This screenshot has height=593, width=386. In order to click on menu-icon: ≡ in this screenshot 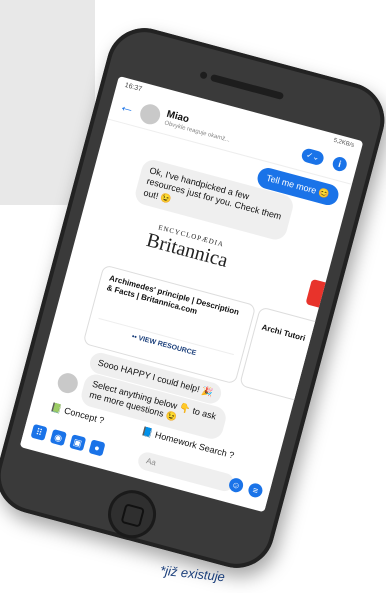, I will do `click(255, 490)`.